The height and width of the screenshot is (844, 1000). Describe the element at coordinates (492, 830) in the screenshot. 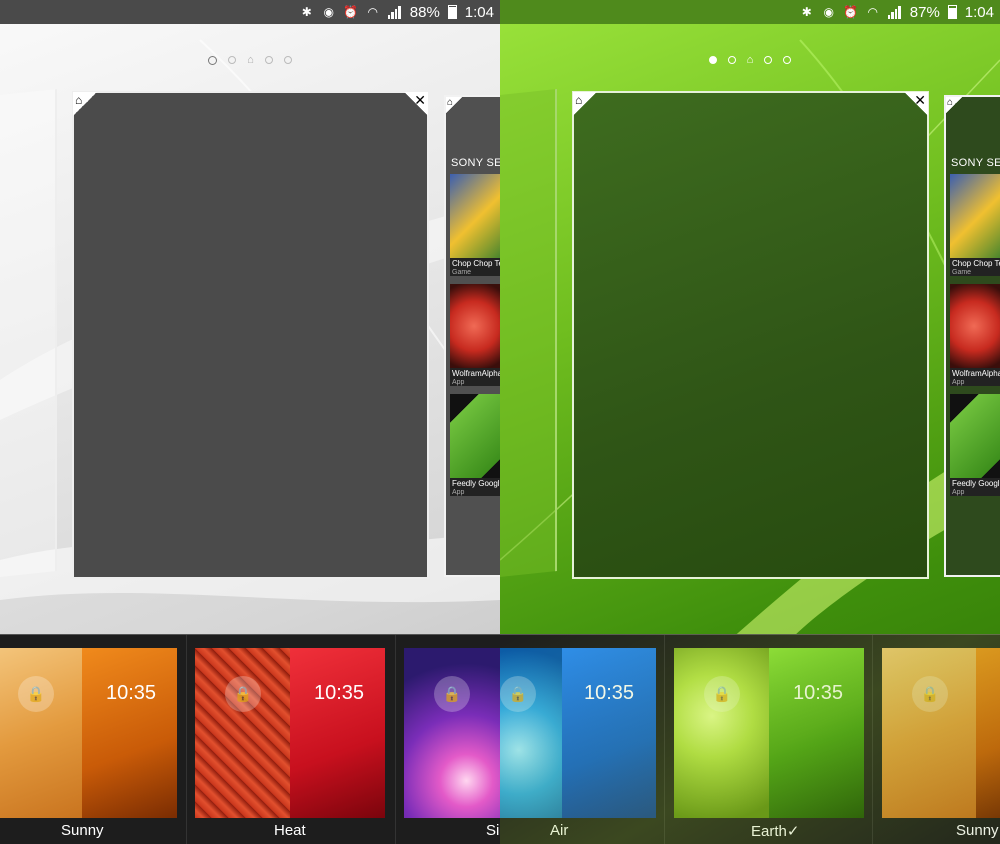

I see `theme-label: Si` at that location.